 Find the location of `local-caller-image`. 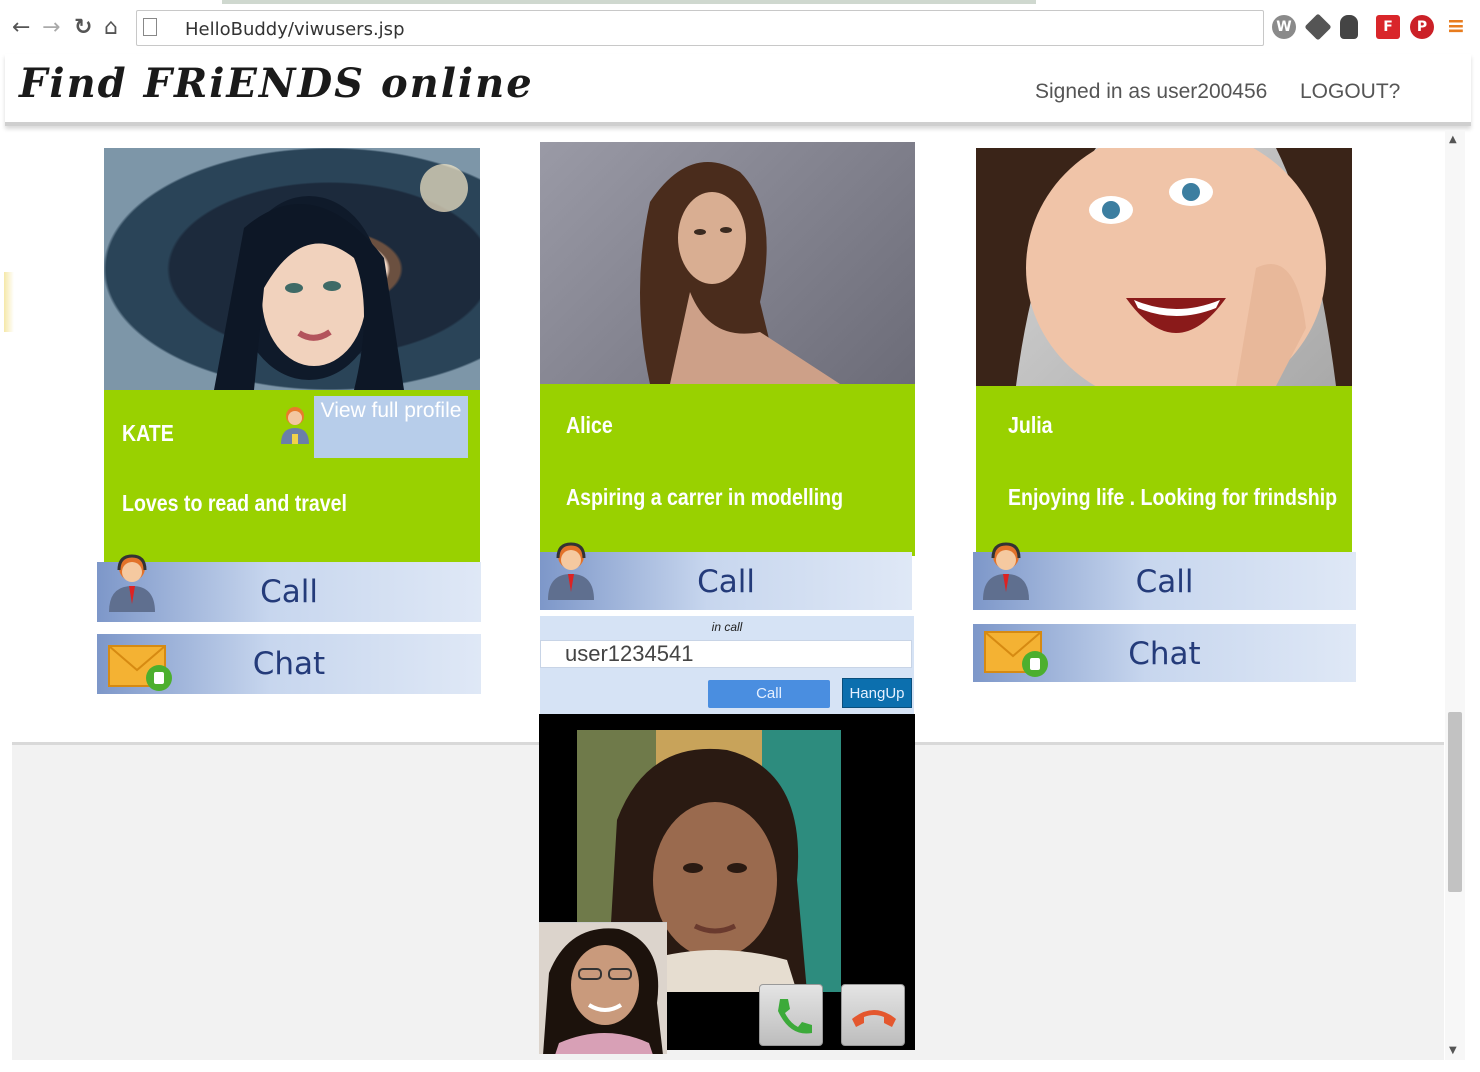

local-caller-image is located at coordinates (603, 991).